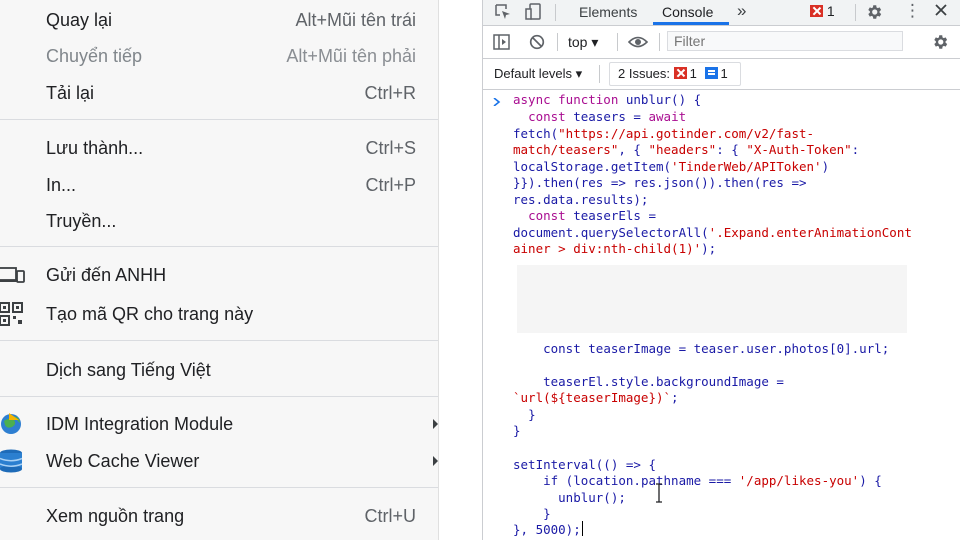 The width and height of the screenshot is (960, 540). What do you see at coordinates (219, 148) in the screenshot?
I see `menu-item-save-as: Lưu thành... Ctrl+S` at bounding box center [219, 148].